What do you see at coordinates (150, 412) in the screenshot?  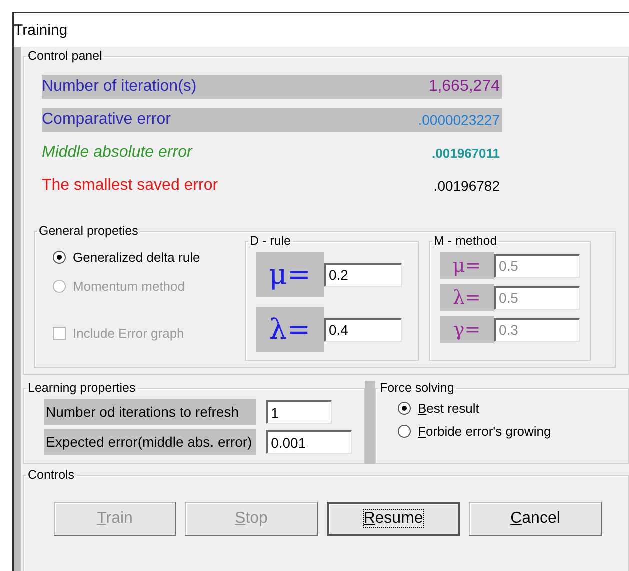 I see `field-label: Number od iterations to refresh` at bounding box center [150, 412].